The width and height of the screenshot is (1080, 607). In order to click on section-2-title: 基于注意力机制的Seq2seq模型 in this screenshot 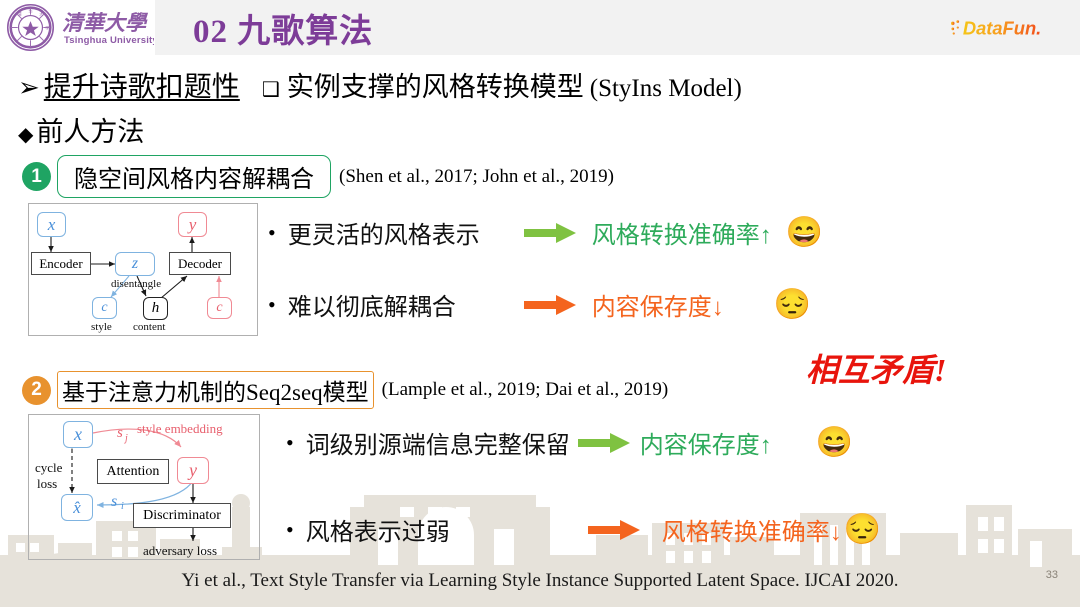, I will do `click(215, 390)`.